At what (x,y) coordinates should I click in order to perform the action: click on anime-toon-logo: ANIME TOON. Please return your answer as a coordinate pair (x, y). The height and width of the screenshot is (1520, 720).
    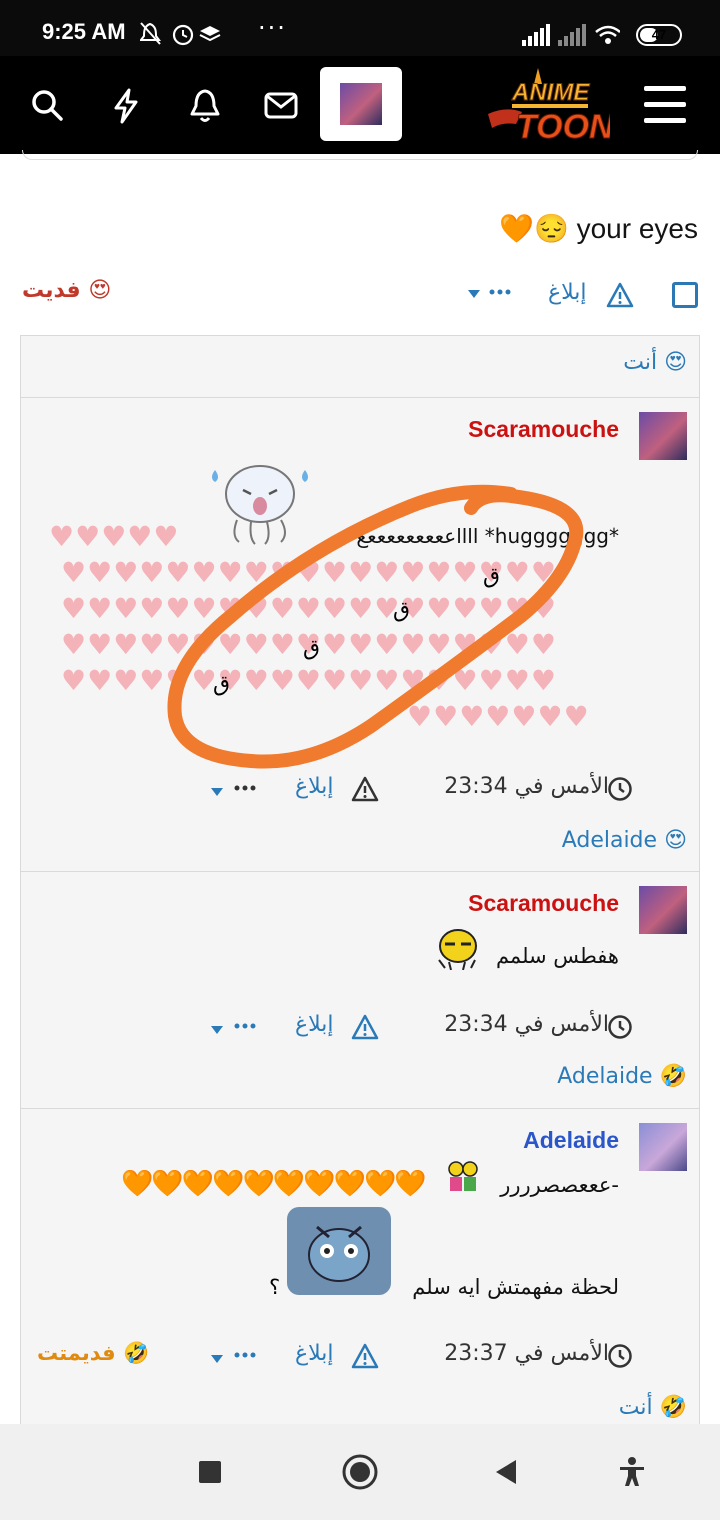
    Looking at the image, I should click on (548, 106).